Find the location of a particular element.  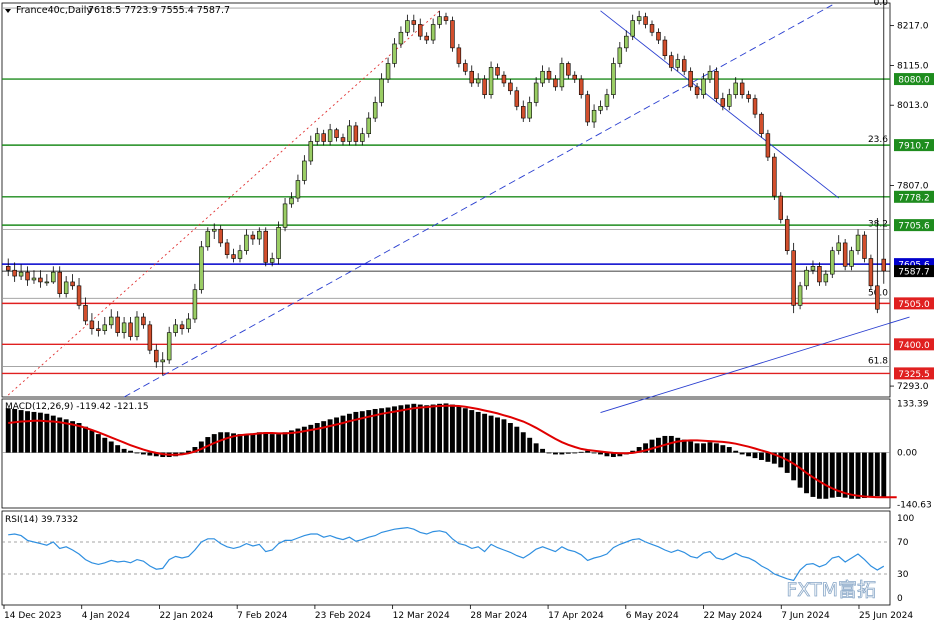

price-tick-label: 7293.0 is located at coordinates (913, 387).